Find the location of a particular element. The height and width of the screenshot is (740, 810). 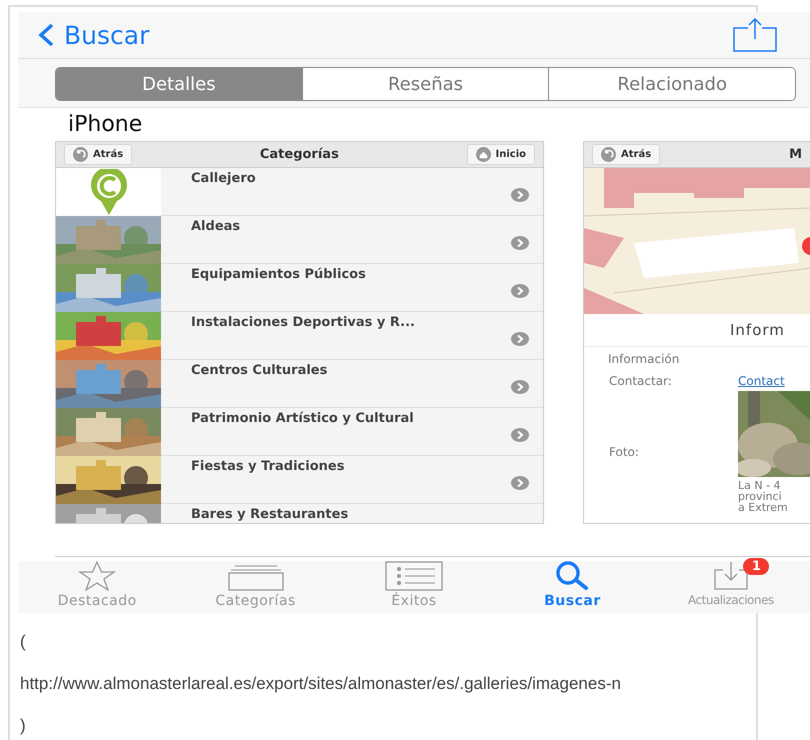

info-title: Inform is located at coordinates (697, 330).